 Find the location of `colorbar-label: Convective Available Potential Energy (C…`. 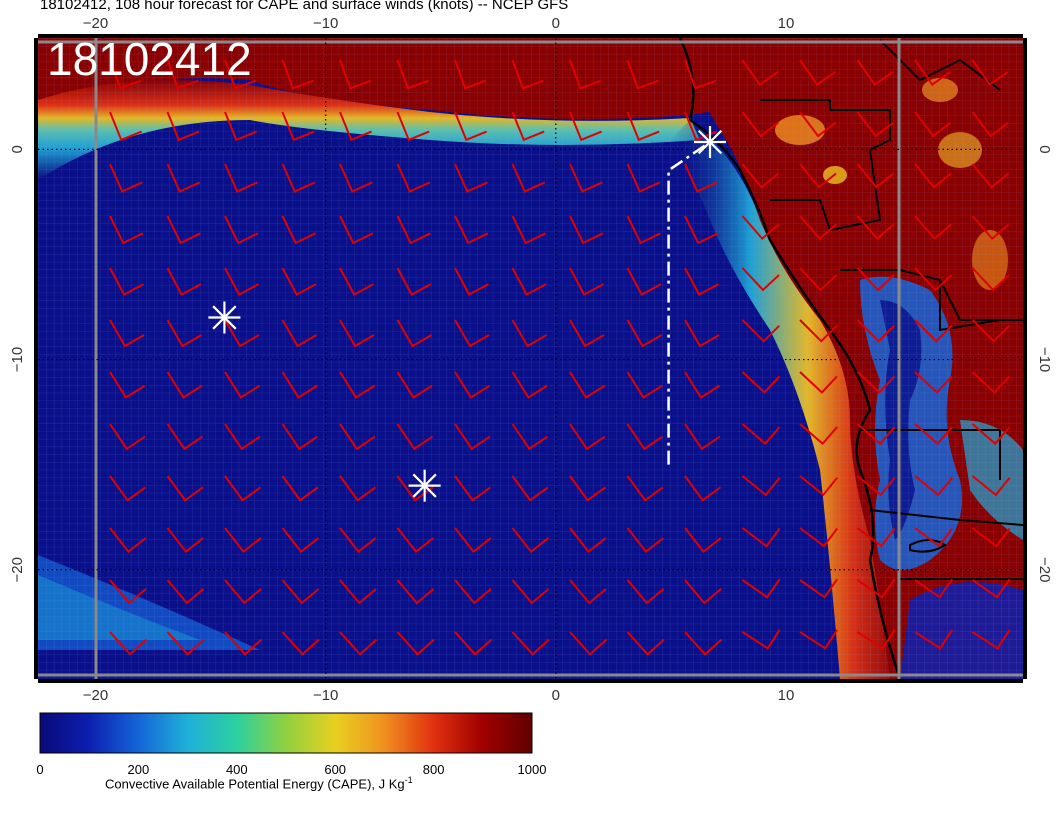

colorbar-label: Convective Available Potential Energy (C… is located at coordinates (259, 783).